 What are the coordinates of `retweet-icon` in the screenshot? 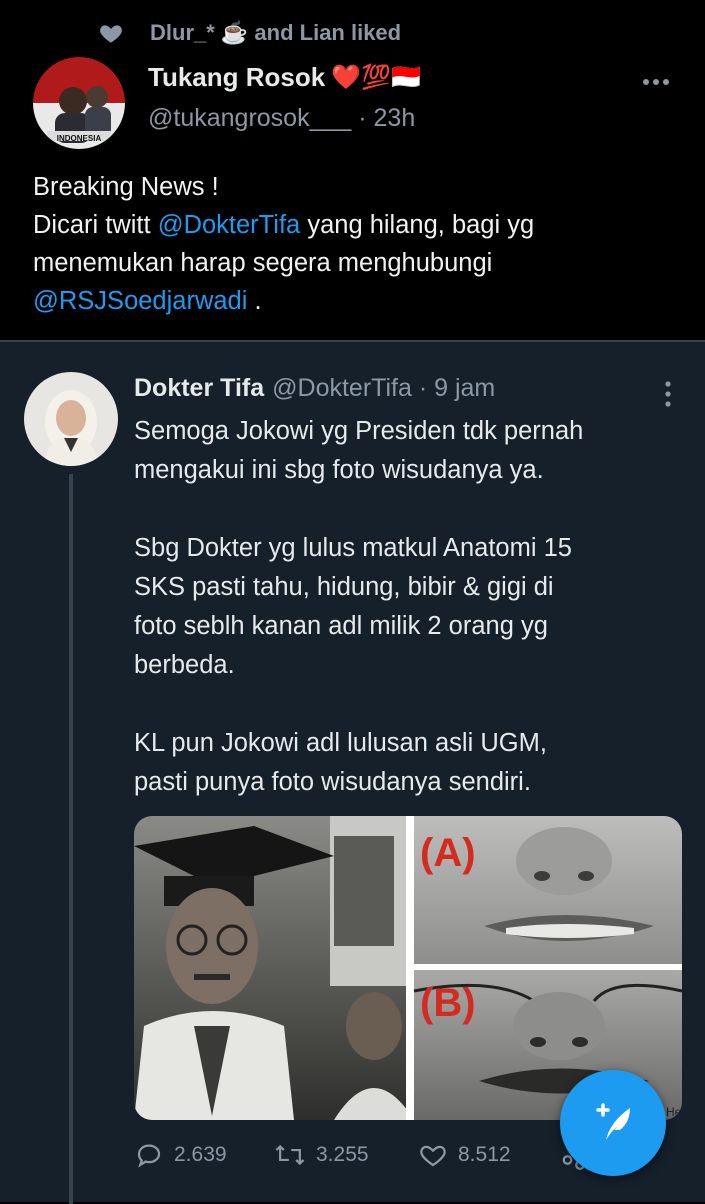 It's located at (290, 1155).